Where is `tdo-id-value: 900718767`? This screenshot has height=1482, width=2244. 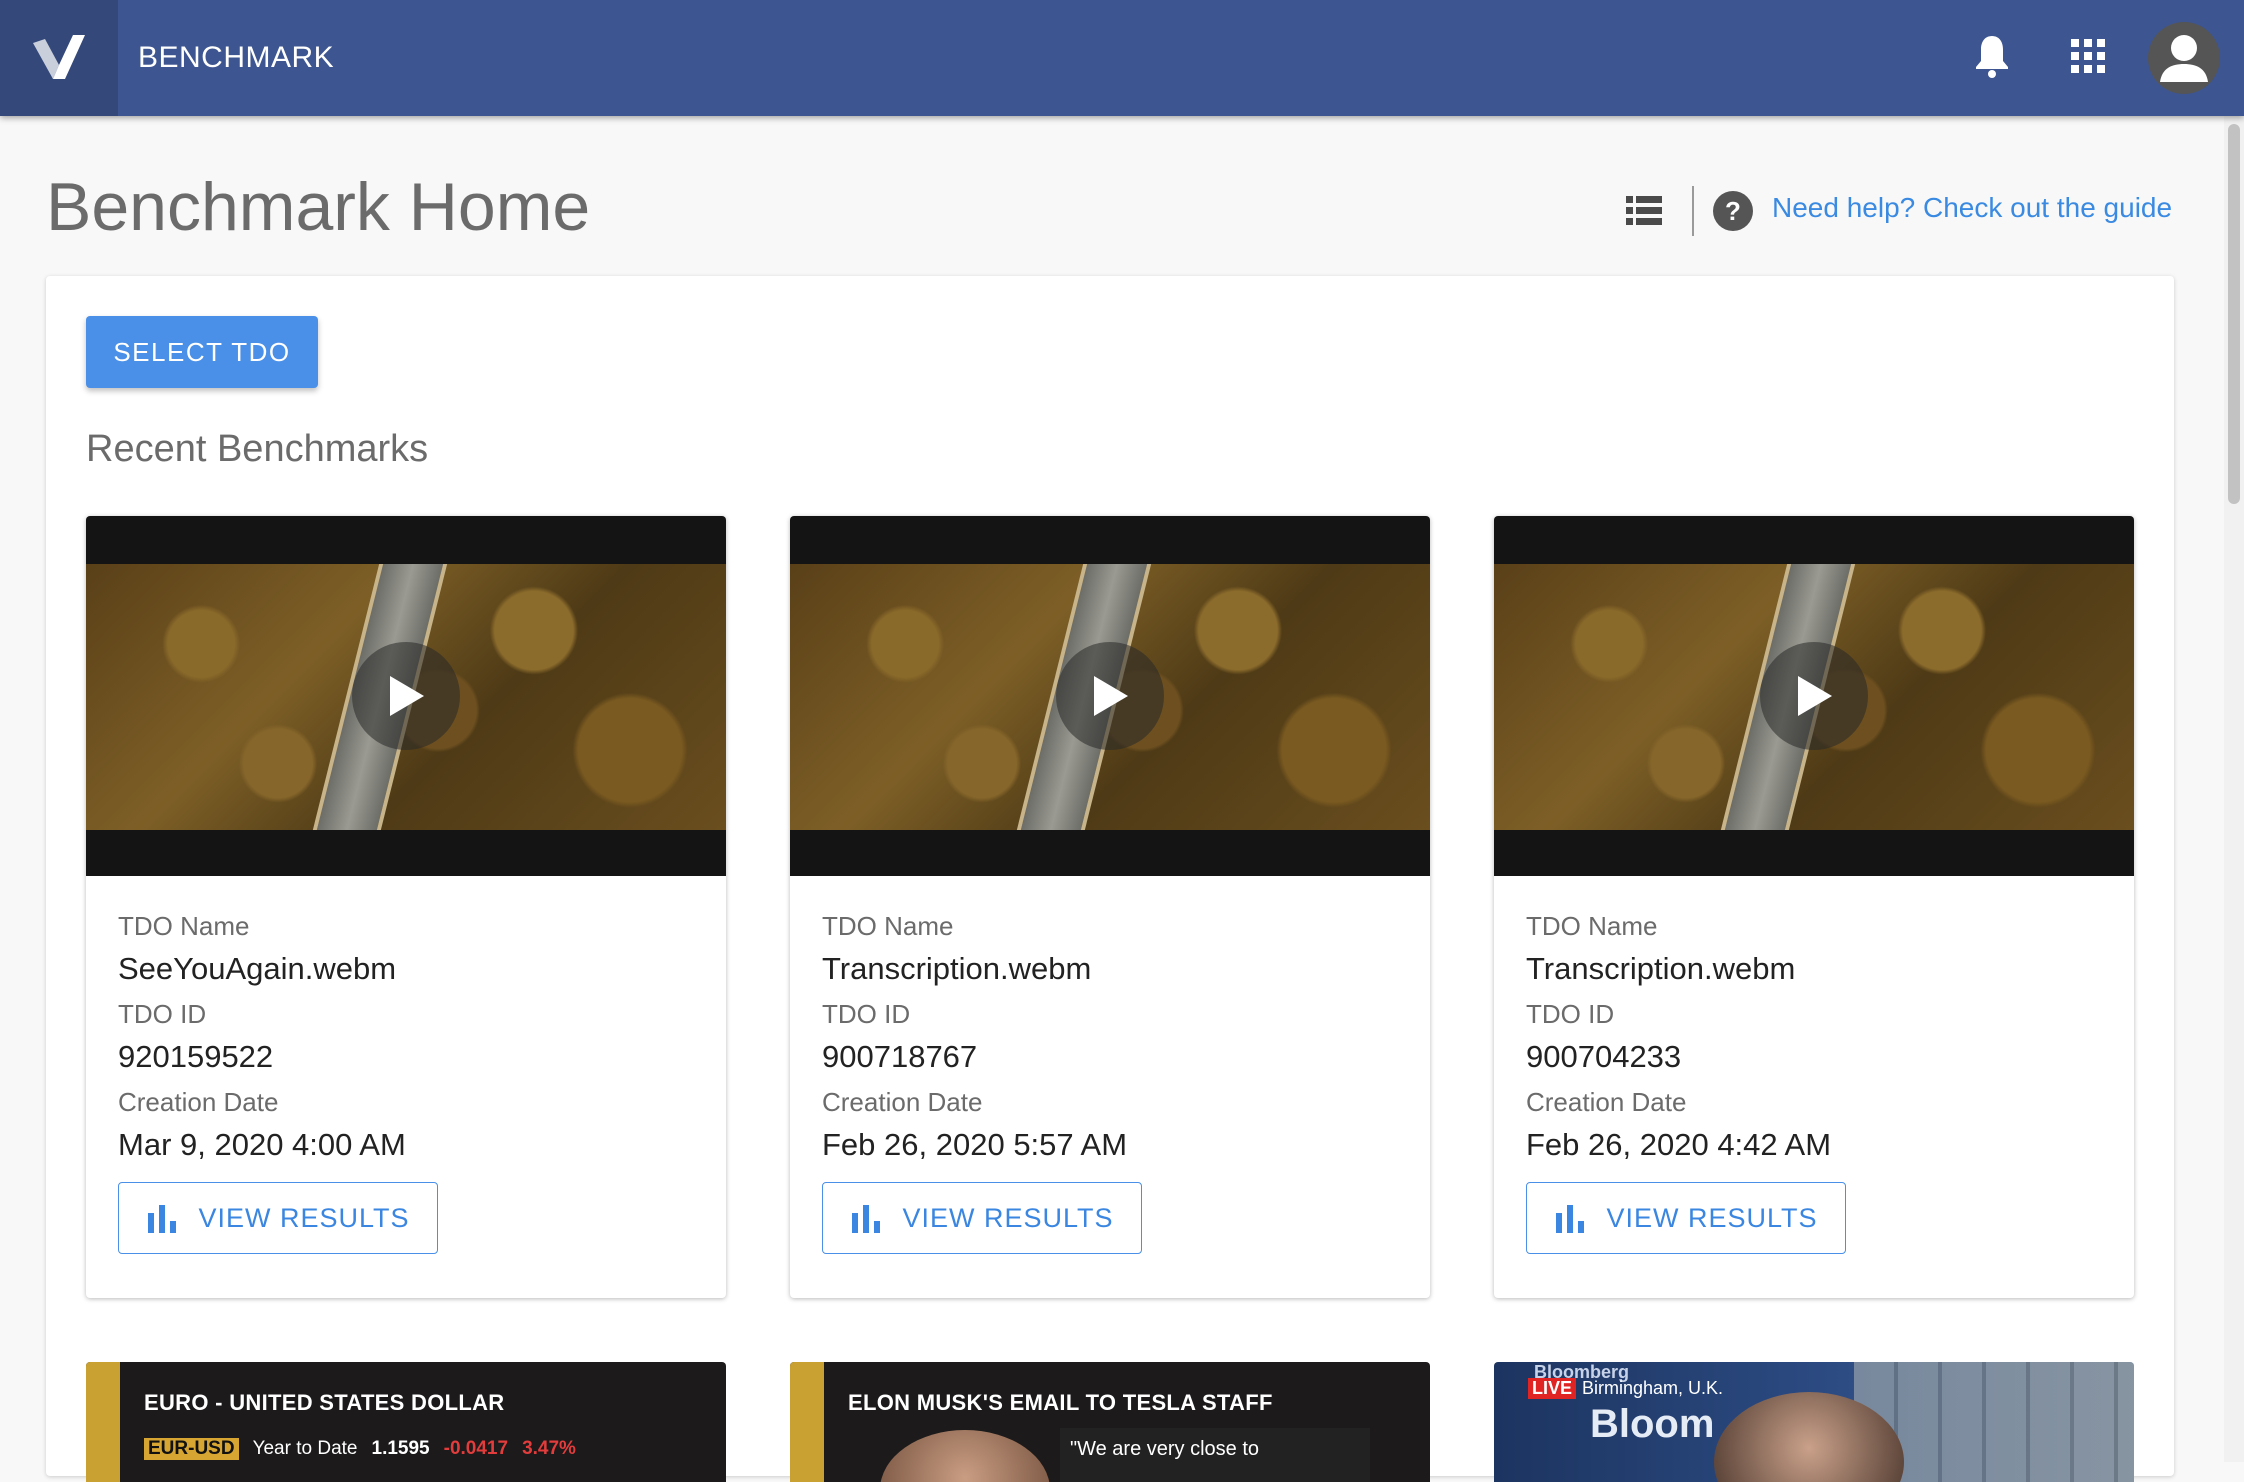 tdo-id-value: 900718767 is located at coordinates (900, 1056).